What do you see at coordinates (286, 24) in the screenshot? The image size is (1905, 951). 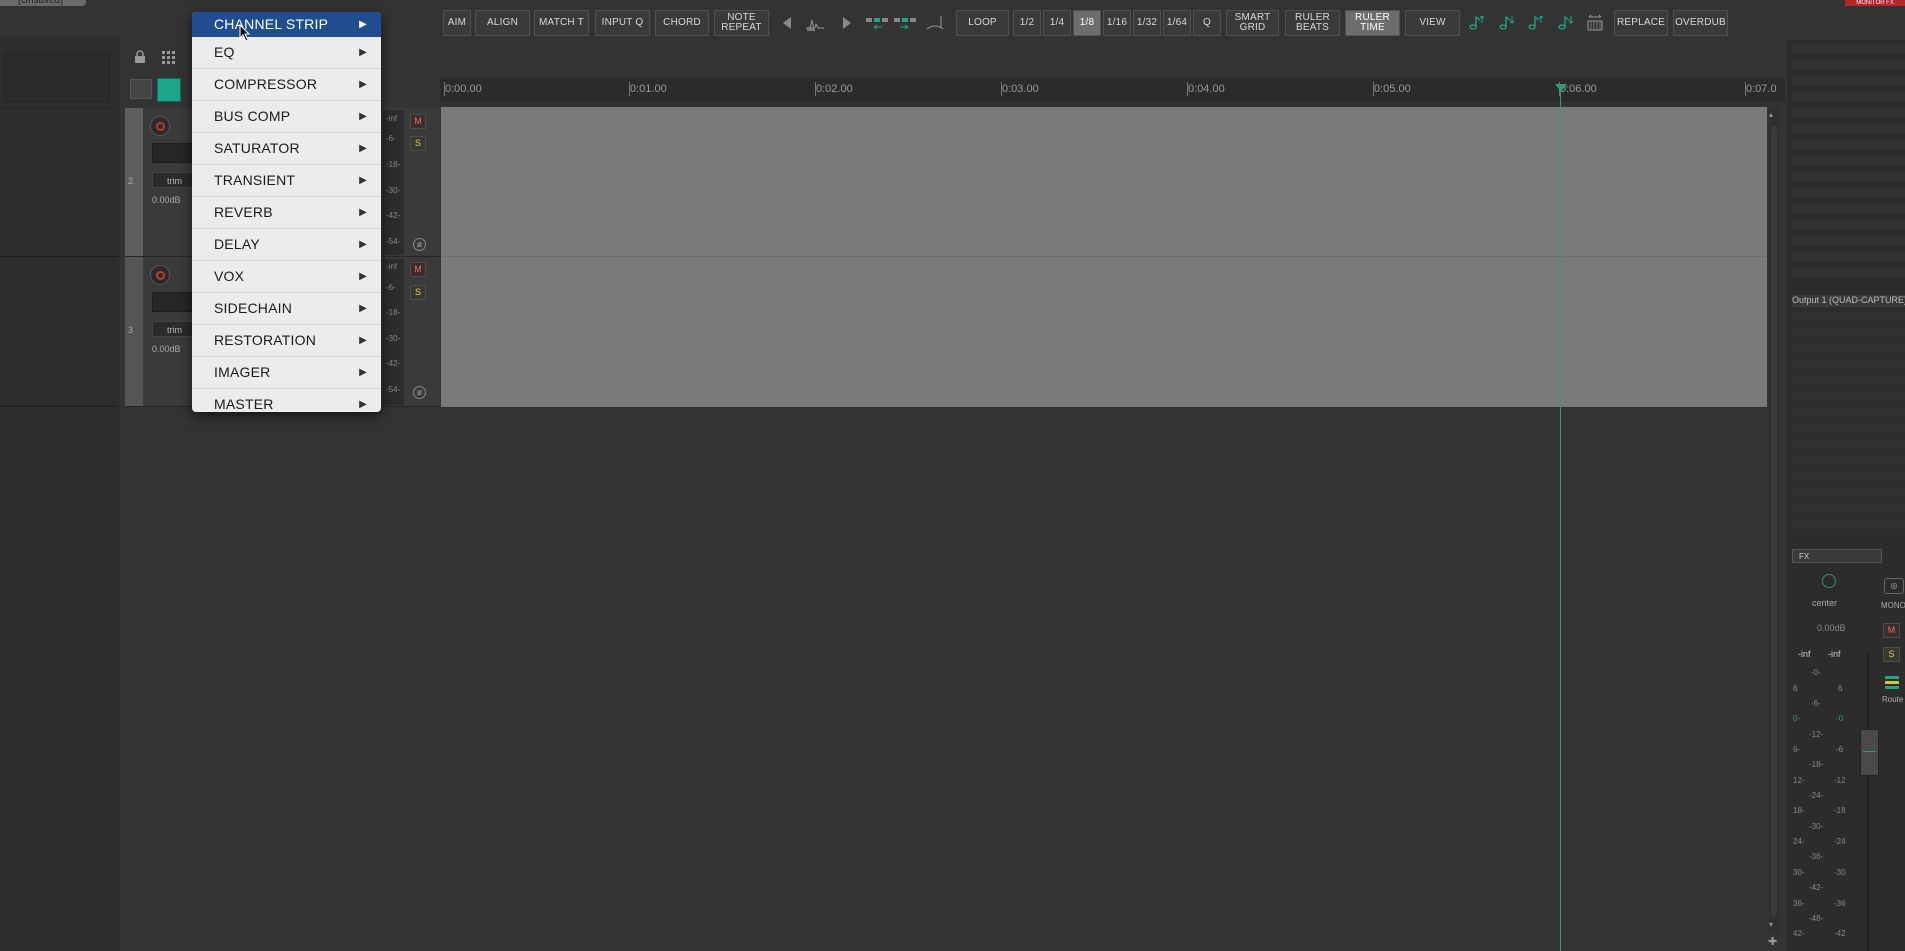 I see `menu-item-channel-strip: CHANNEL STRIP ▶` at bounding box center [286, 24].